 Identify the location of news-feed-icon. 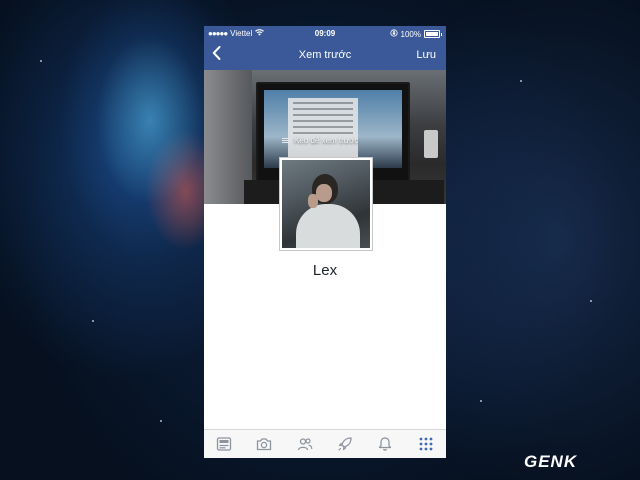
(224, 444).